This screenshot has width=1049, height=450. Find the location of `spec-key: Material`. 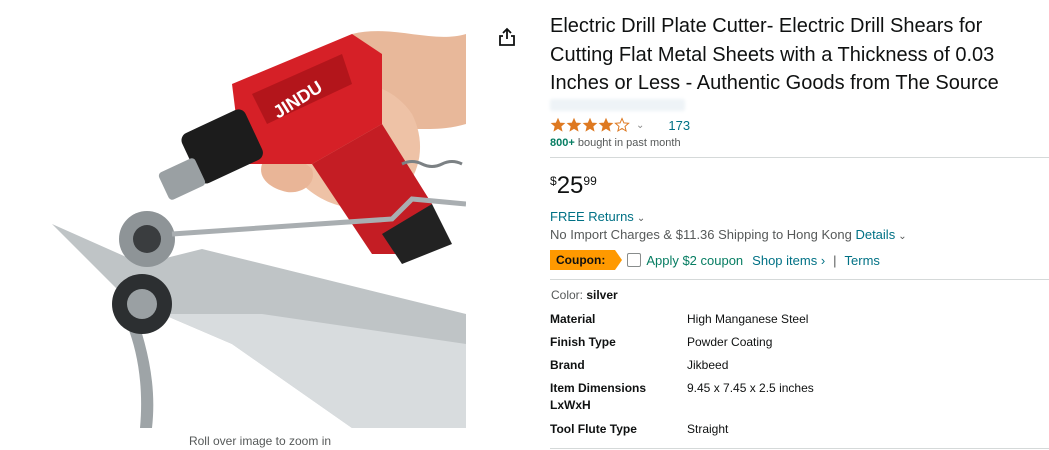

spec-key: Material is located at coordinates (573, 319).